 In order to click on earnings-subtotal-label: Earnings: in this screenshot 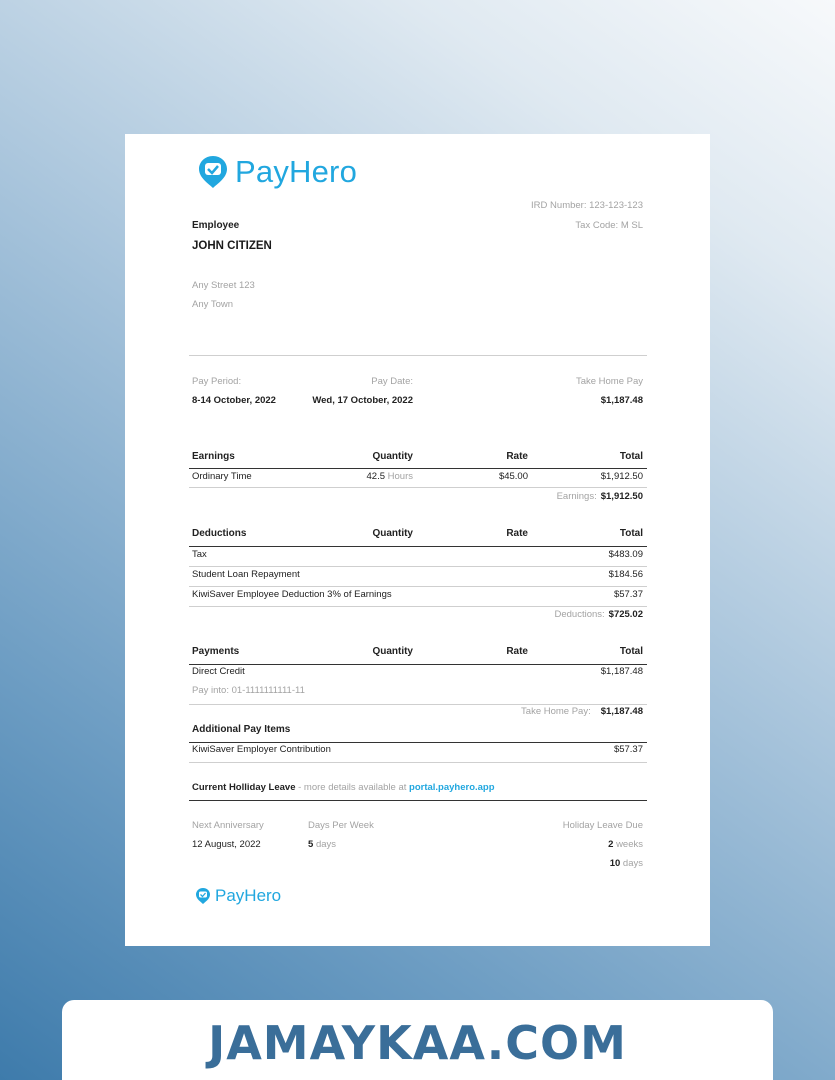, I will do `click(576, 496)`.